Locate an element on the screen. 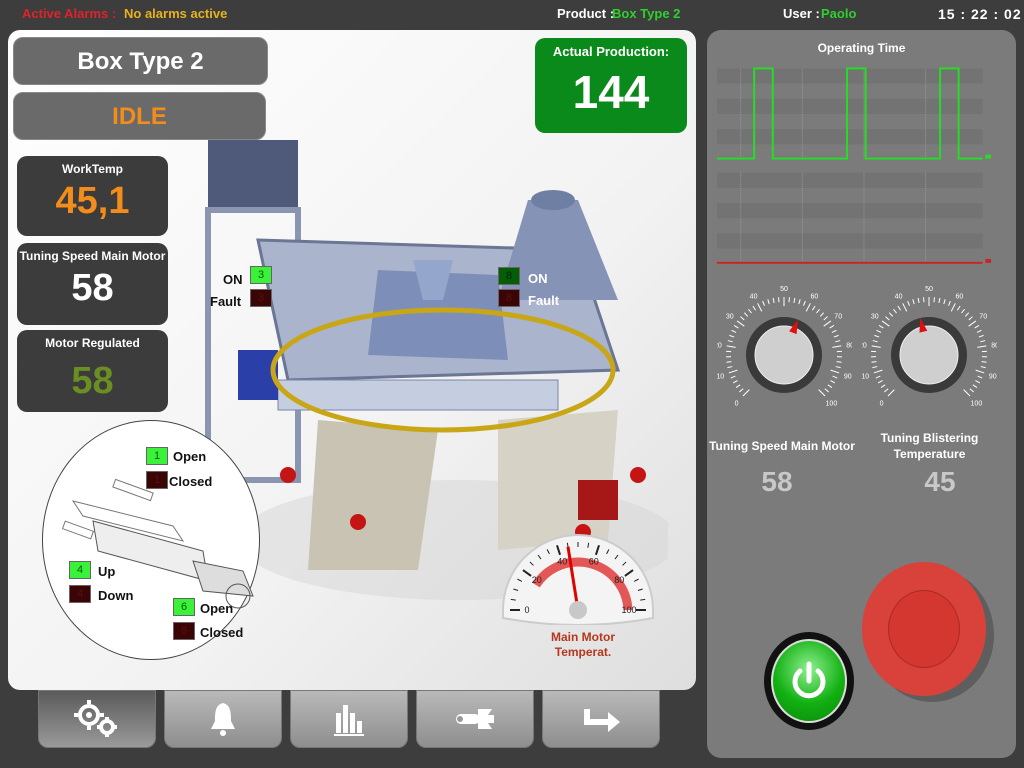 The image size is (1024, 768). valve6-open-indicator: 6 is located at coordinates (184, 607).